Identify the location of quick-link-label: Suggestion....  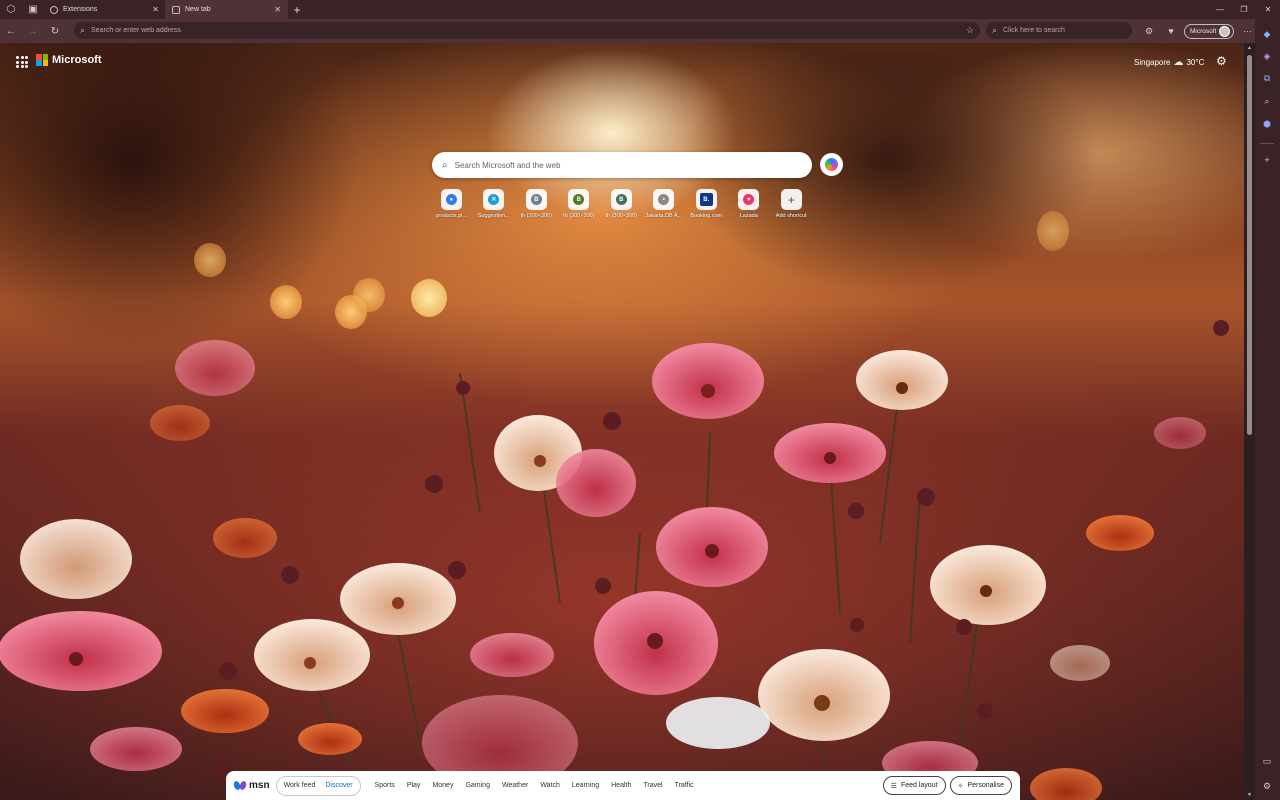
(493, 216).